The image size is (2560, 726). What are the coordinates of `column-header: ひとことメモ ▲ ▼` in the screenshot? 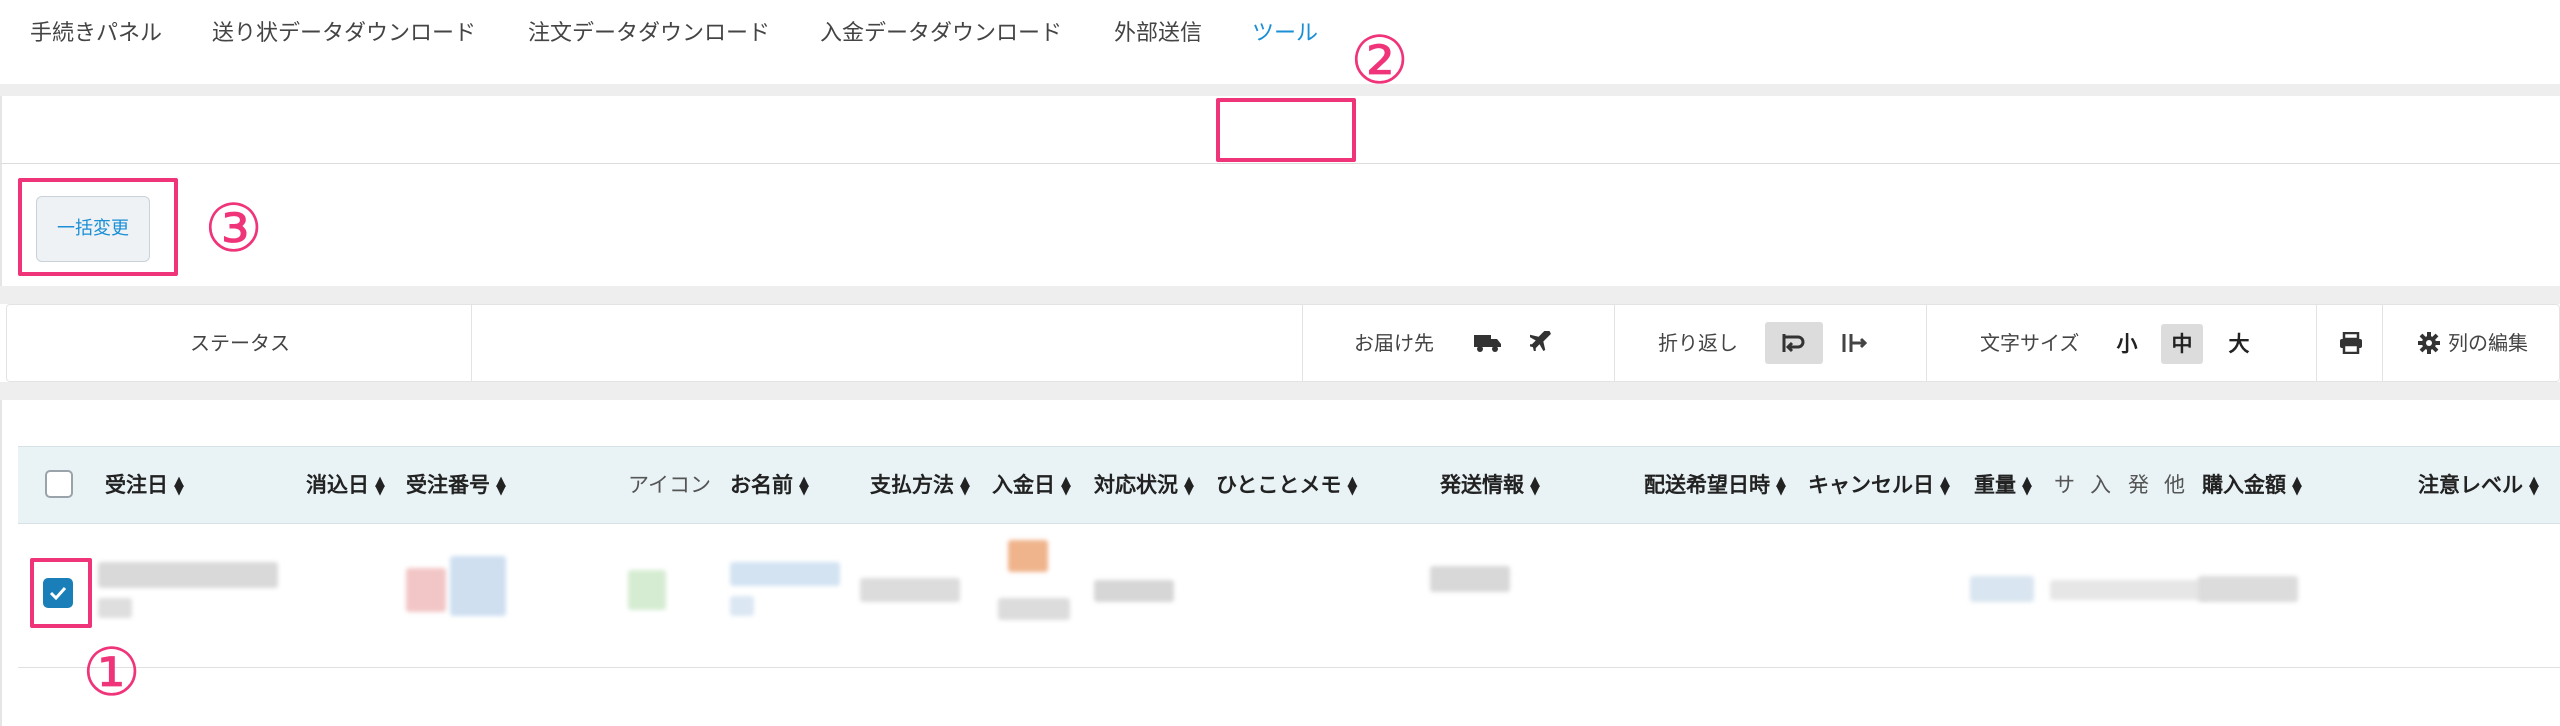 It's located at (1286, 485).